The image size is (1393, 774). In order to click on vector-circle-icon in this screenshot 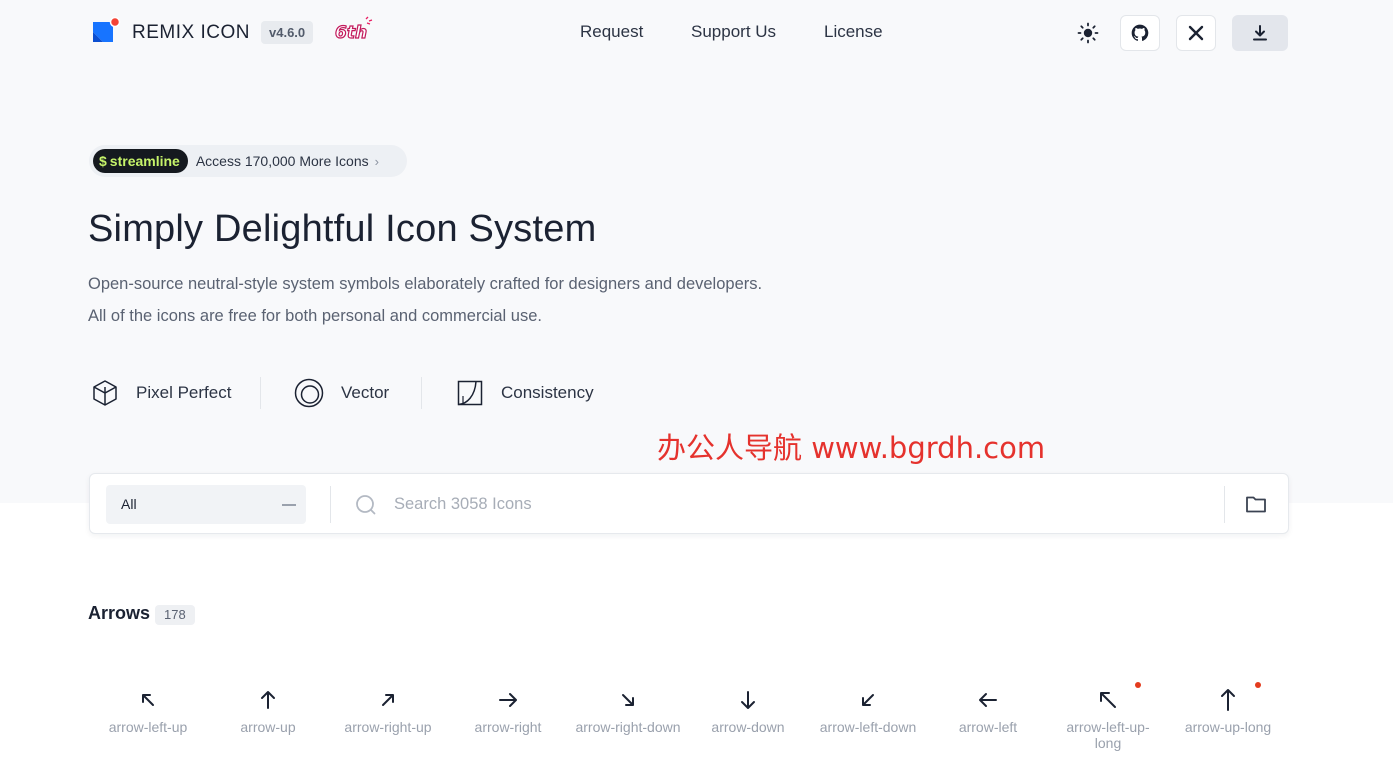, I will do `click(309, 393)`.